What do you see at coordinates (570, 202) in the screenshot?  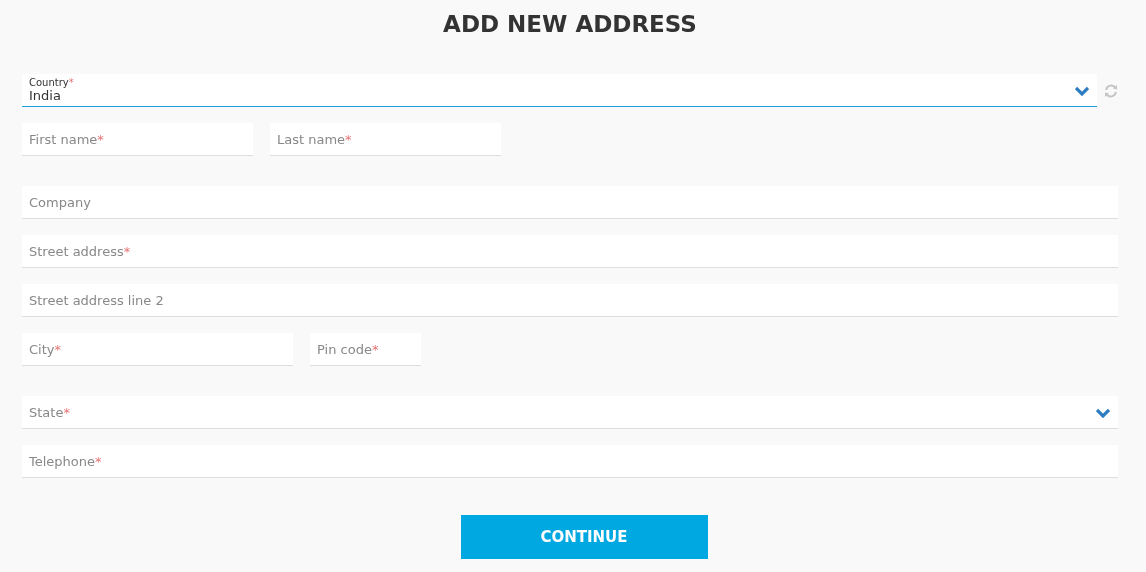 I see `input-field: Company` at bounding box center [570, 202].